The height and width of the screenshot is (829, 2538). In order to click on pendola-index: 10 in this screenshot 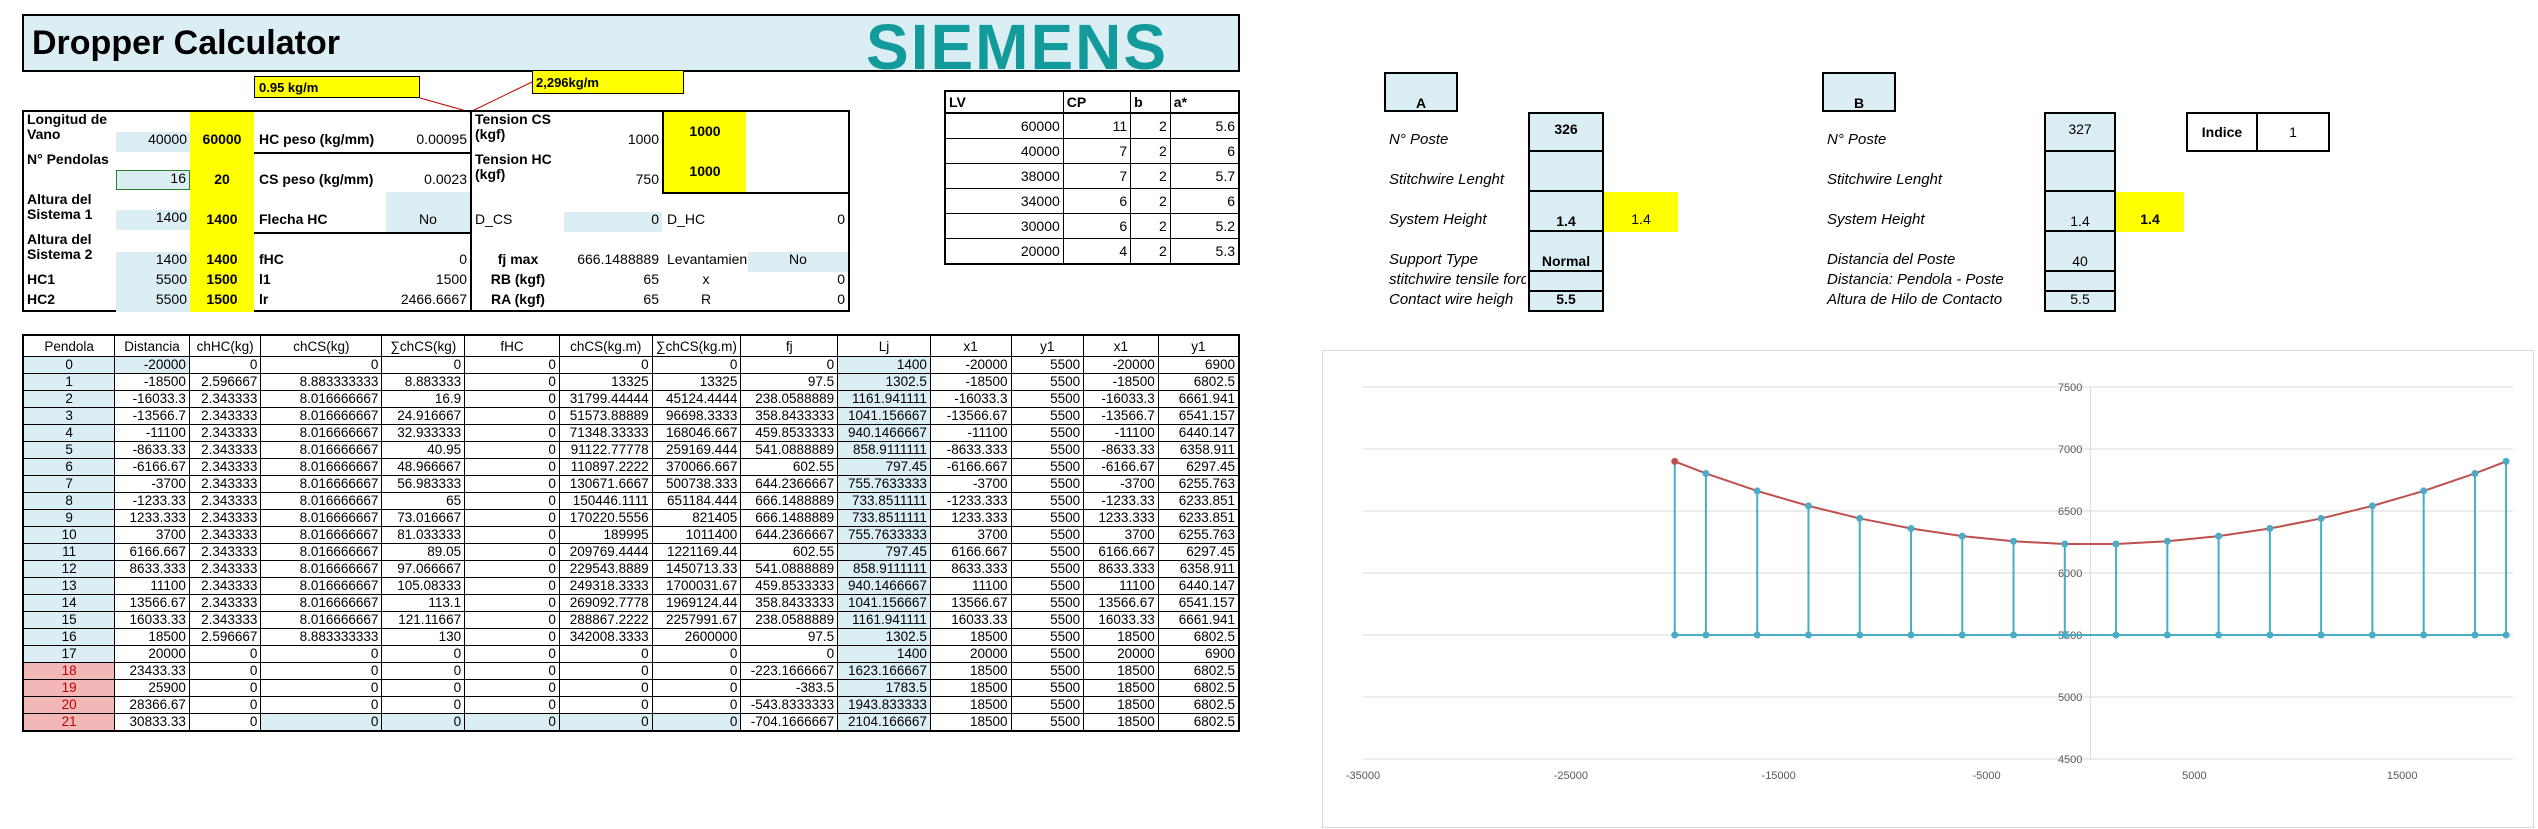, I will do `click(69, 535)`.